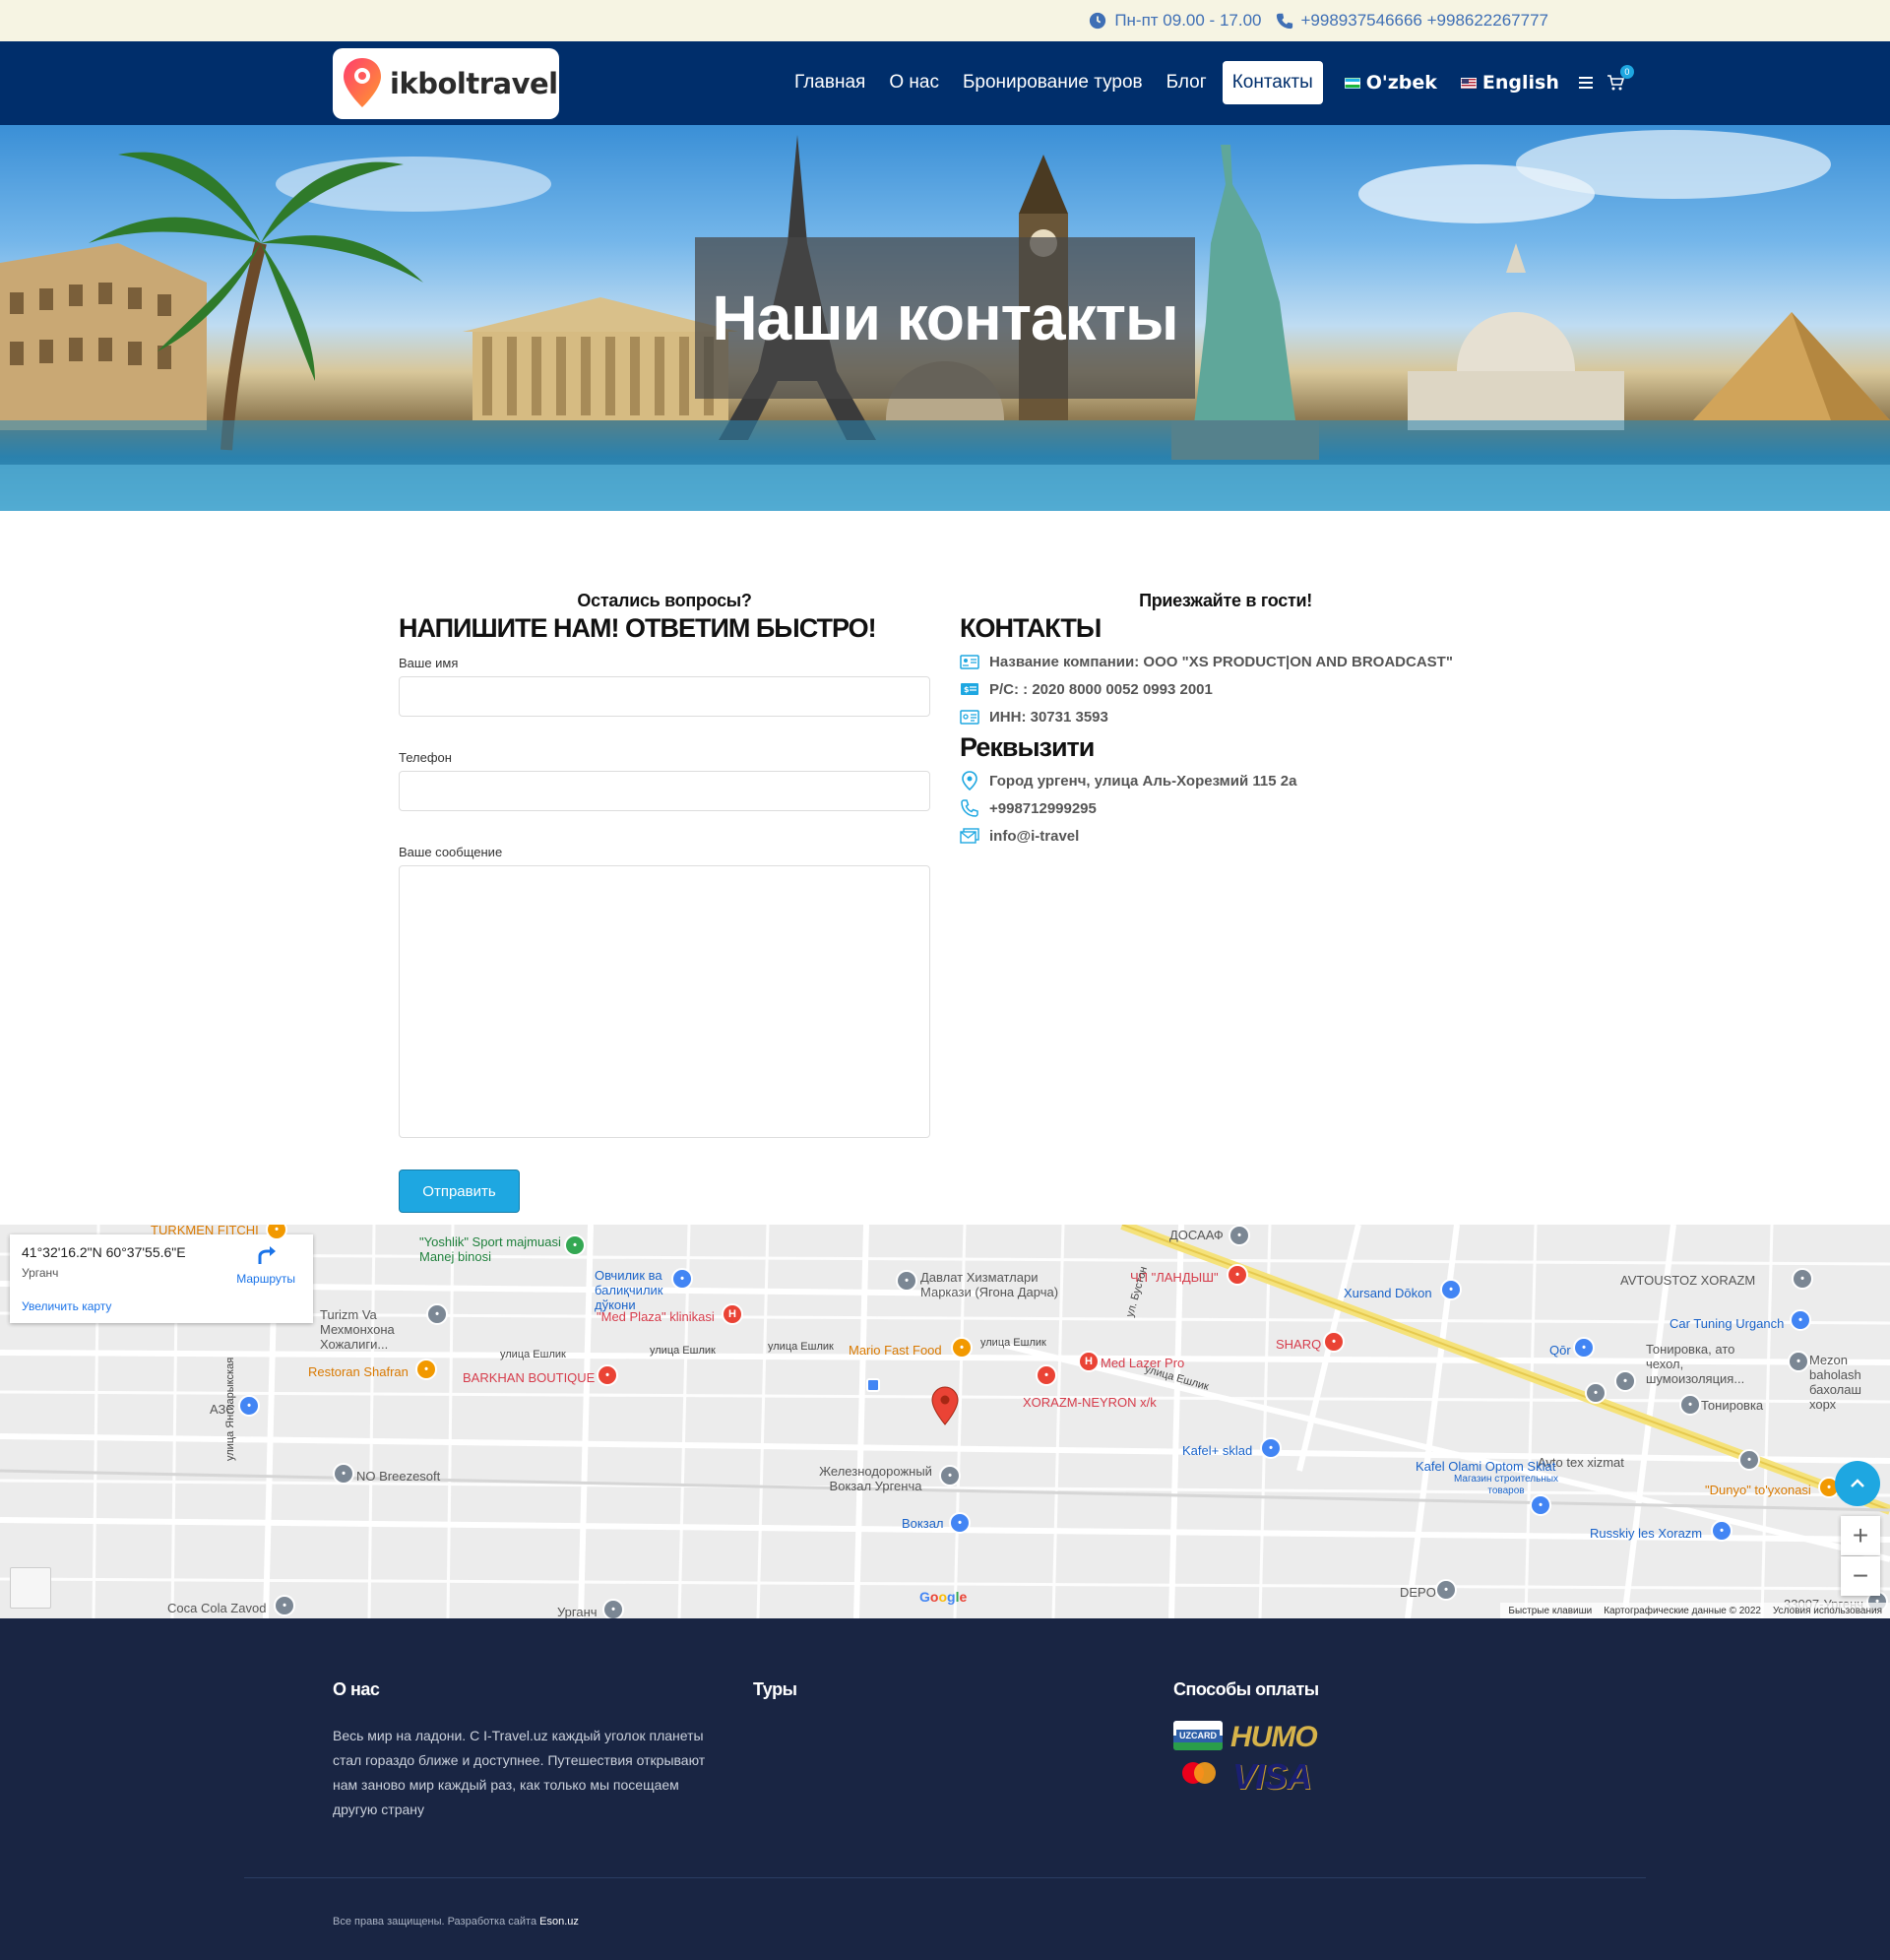 The width and height of the screenshot is (1890, 1960). What do you see at coordinates (895, 1350) in the screenshot?
I see `poi-mario-fast-food: Mario Fast Food` at bounding box center [895, 1350].